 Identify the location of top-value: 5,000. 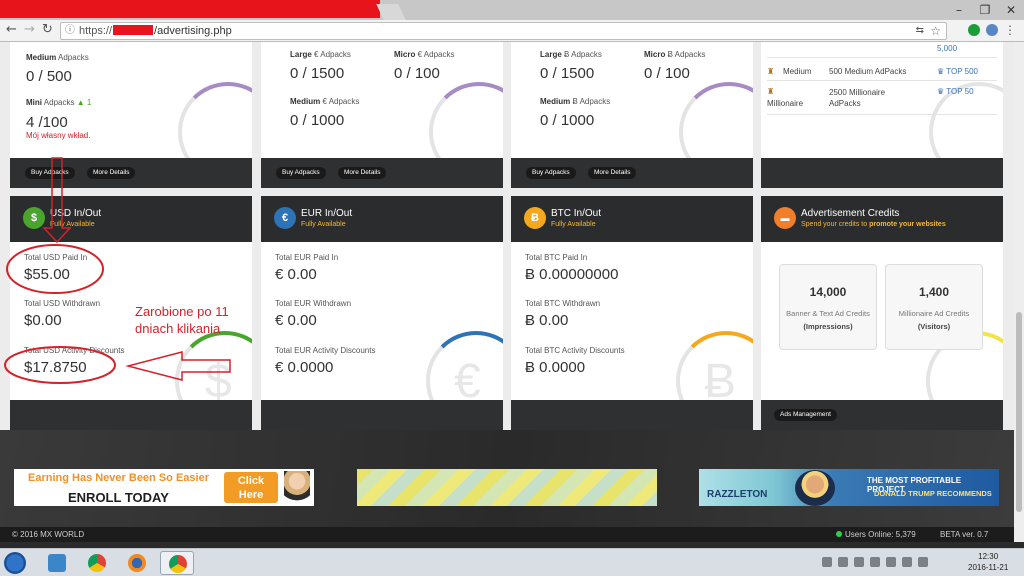
(947, 48).